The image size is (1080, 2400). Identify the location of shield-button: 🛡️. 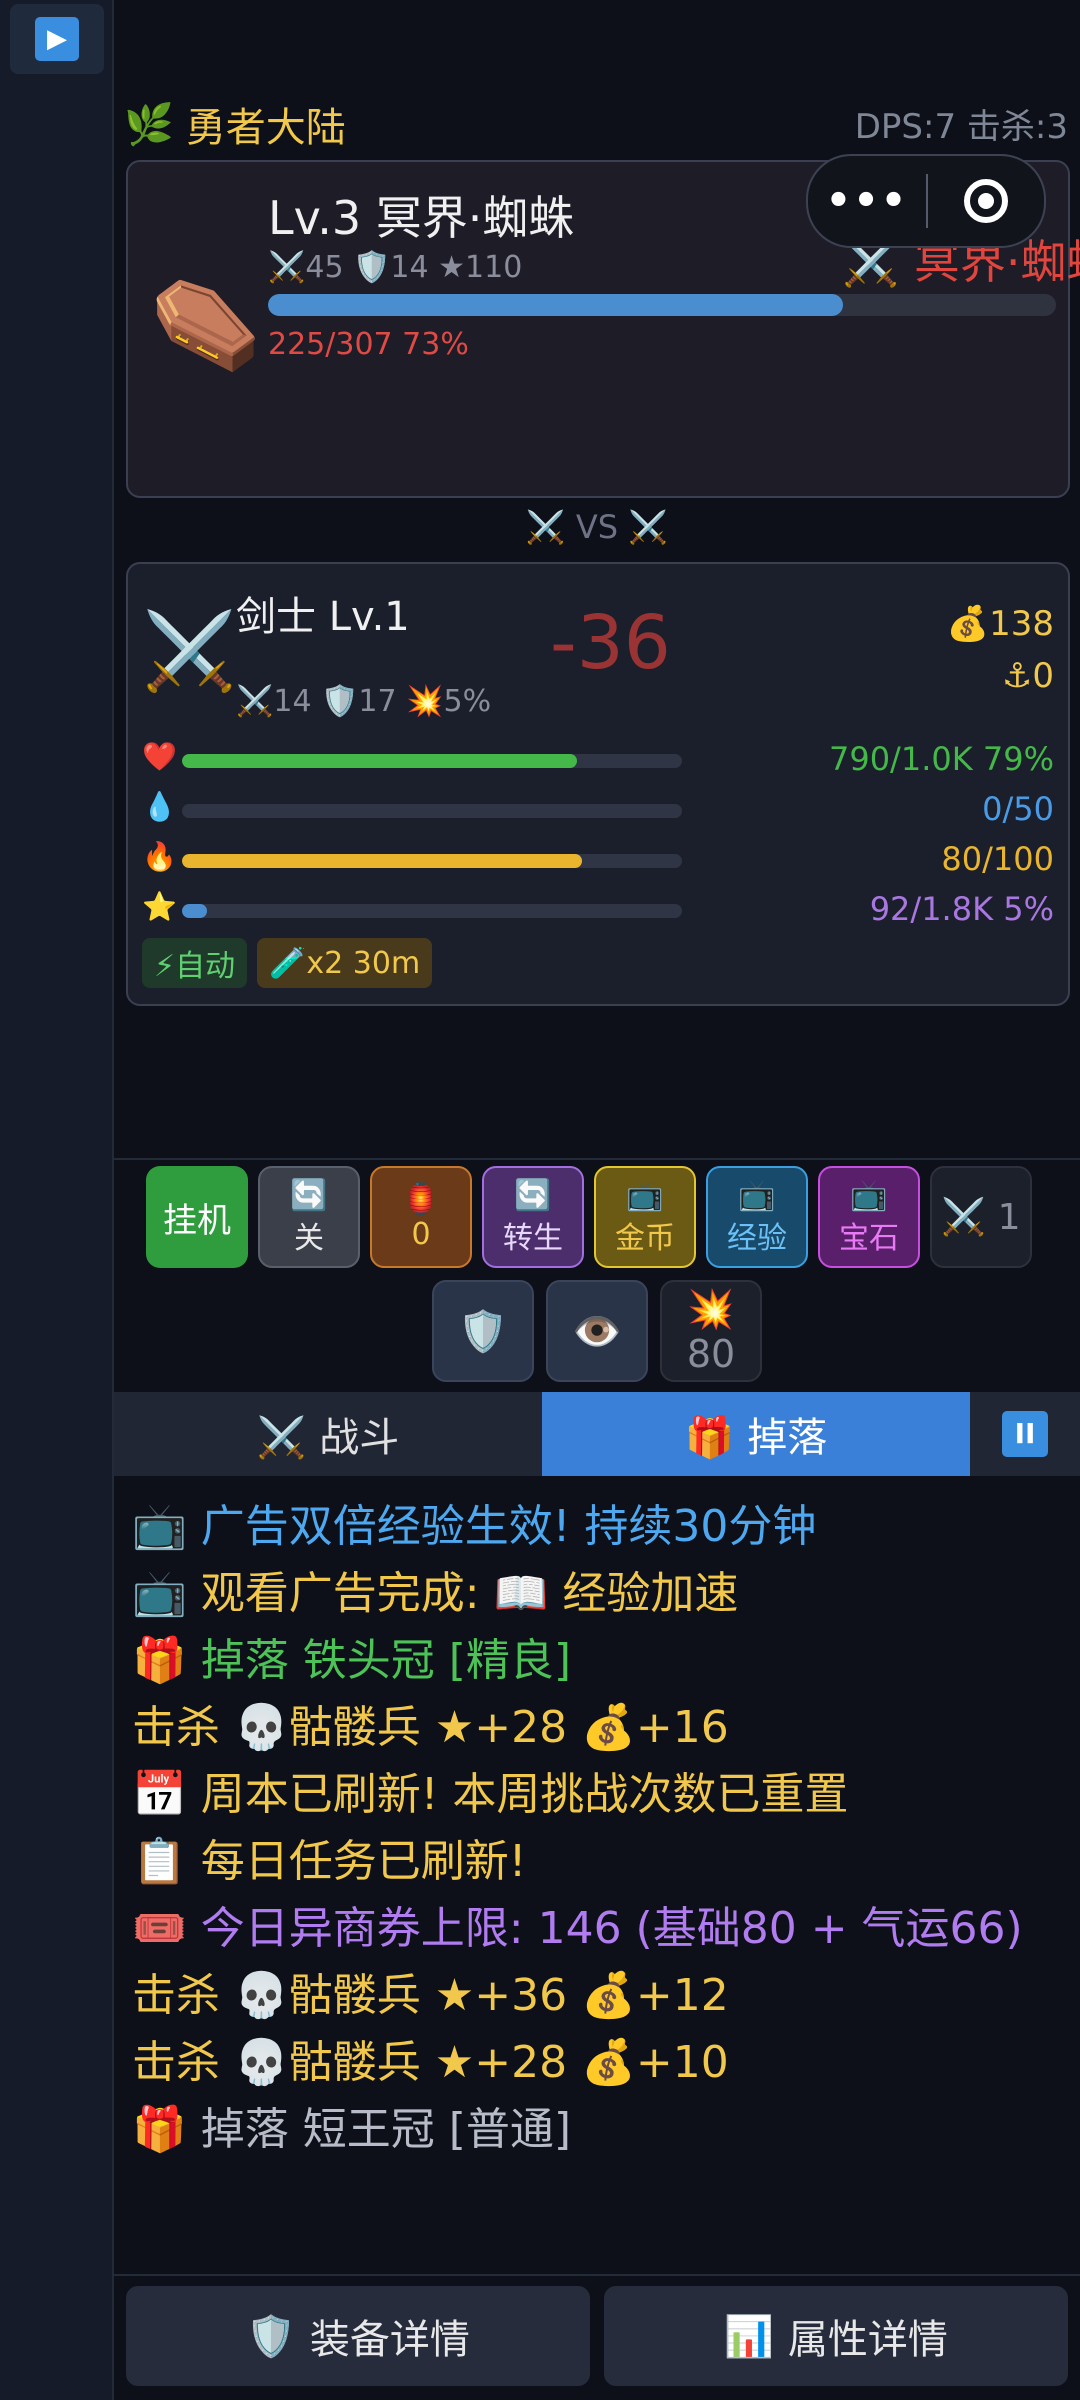
(483, 1331).